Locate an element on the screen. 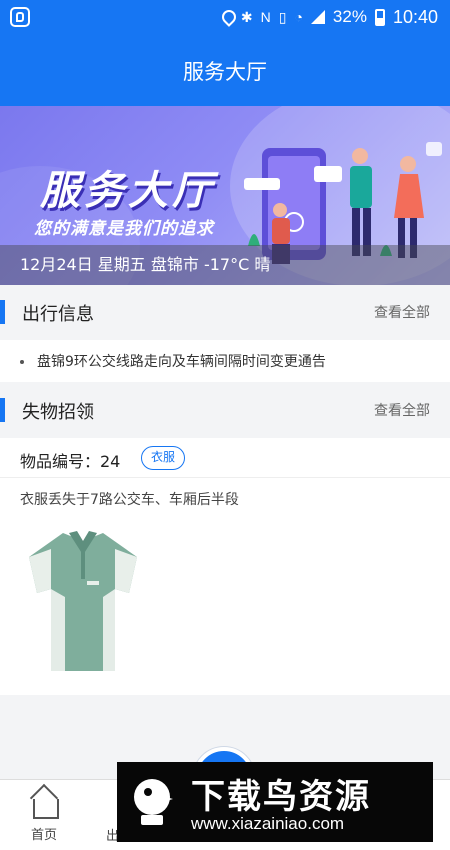 The height and width of the screenshot is (850, 450). page-title: 服务大厅 is located at coordinates (225, 72).